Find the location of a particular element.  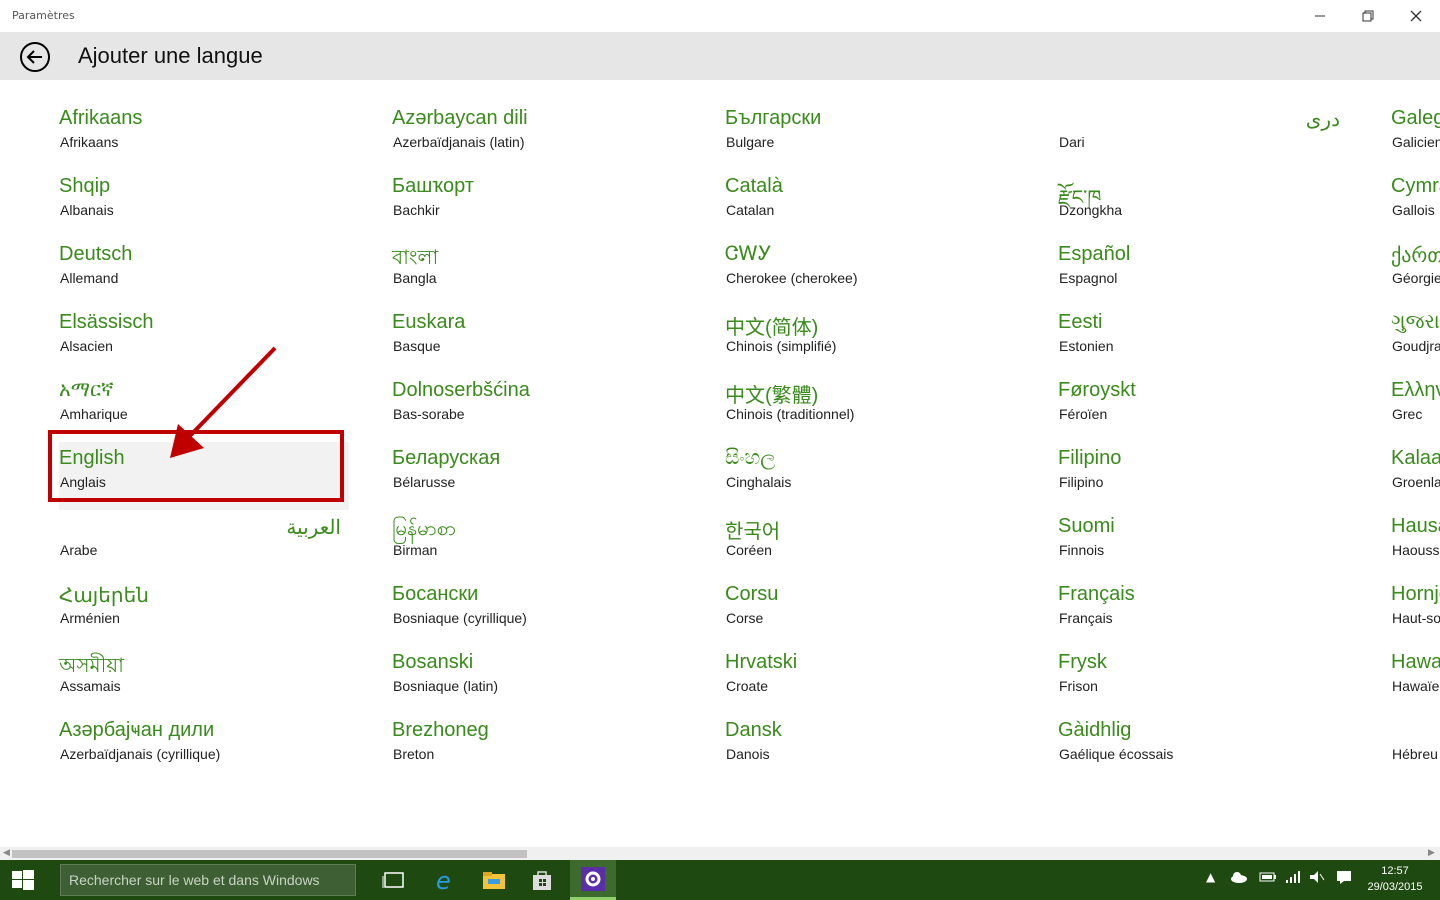

language-item: Беларуская Bélarusse is located at coordinates (537, 476).